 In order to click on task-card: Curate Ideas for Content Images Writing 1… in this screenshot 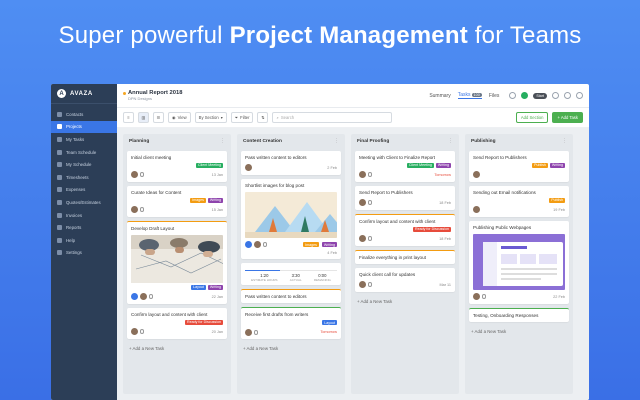, I will do `click(177, 201)`.